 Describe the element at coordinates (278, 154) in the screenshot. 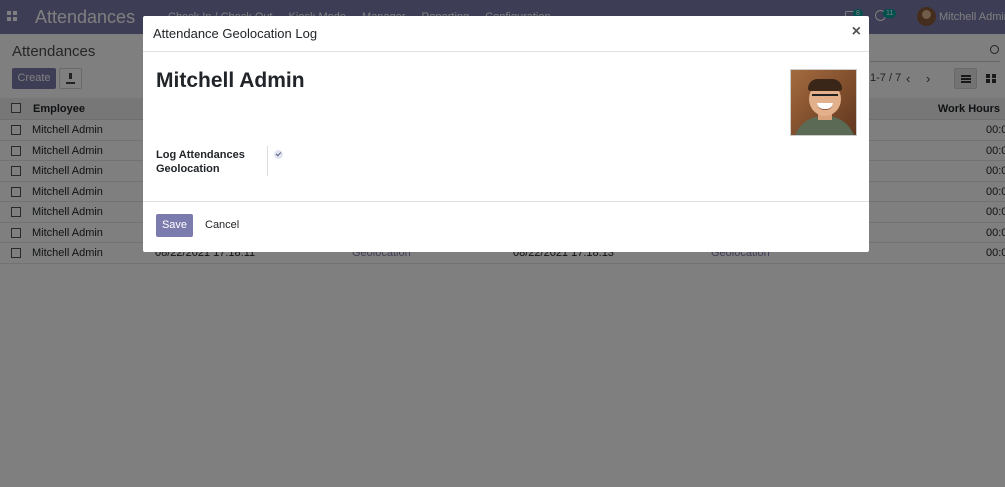

I see `log-geolocation-checkbox` at that location.